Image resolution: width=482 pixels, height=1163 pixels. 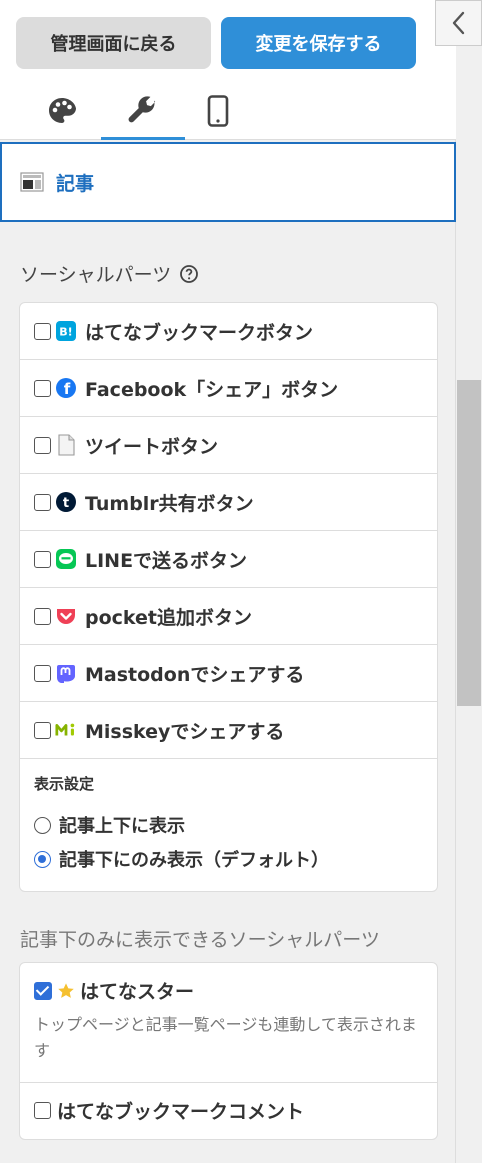 What do you see at coordinates (228, 445) in the screenshot?
I see `list-item: ツイートボタン` at bounding box center [228, 445].